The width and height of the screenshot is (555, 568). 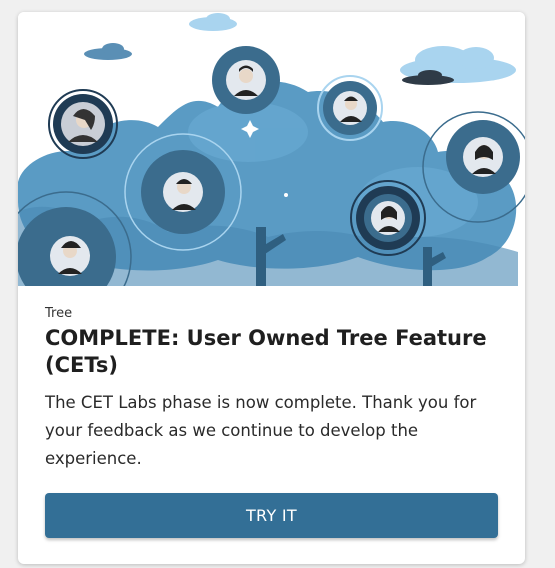 What do you see at coordinates (59, 313) in the screenshot?
I see `card-category: Tree` at bounding box center [59, 313].